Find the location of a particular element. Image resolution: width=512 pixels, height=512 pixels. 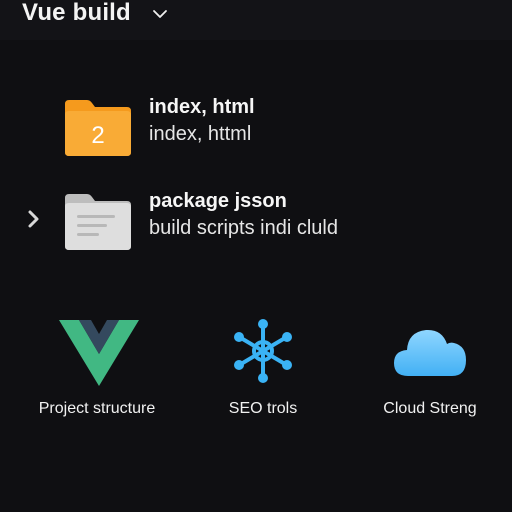

feature-label: Cloud Streng is located at coordinates (430, 408).